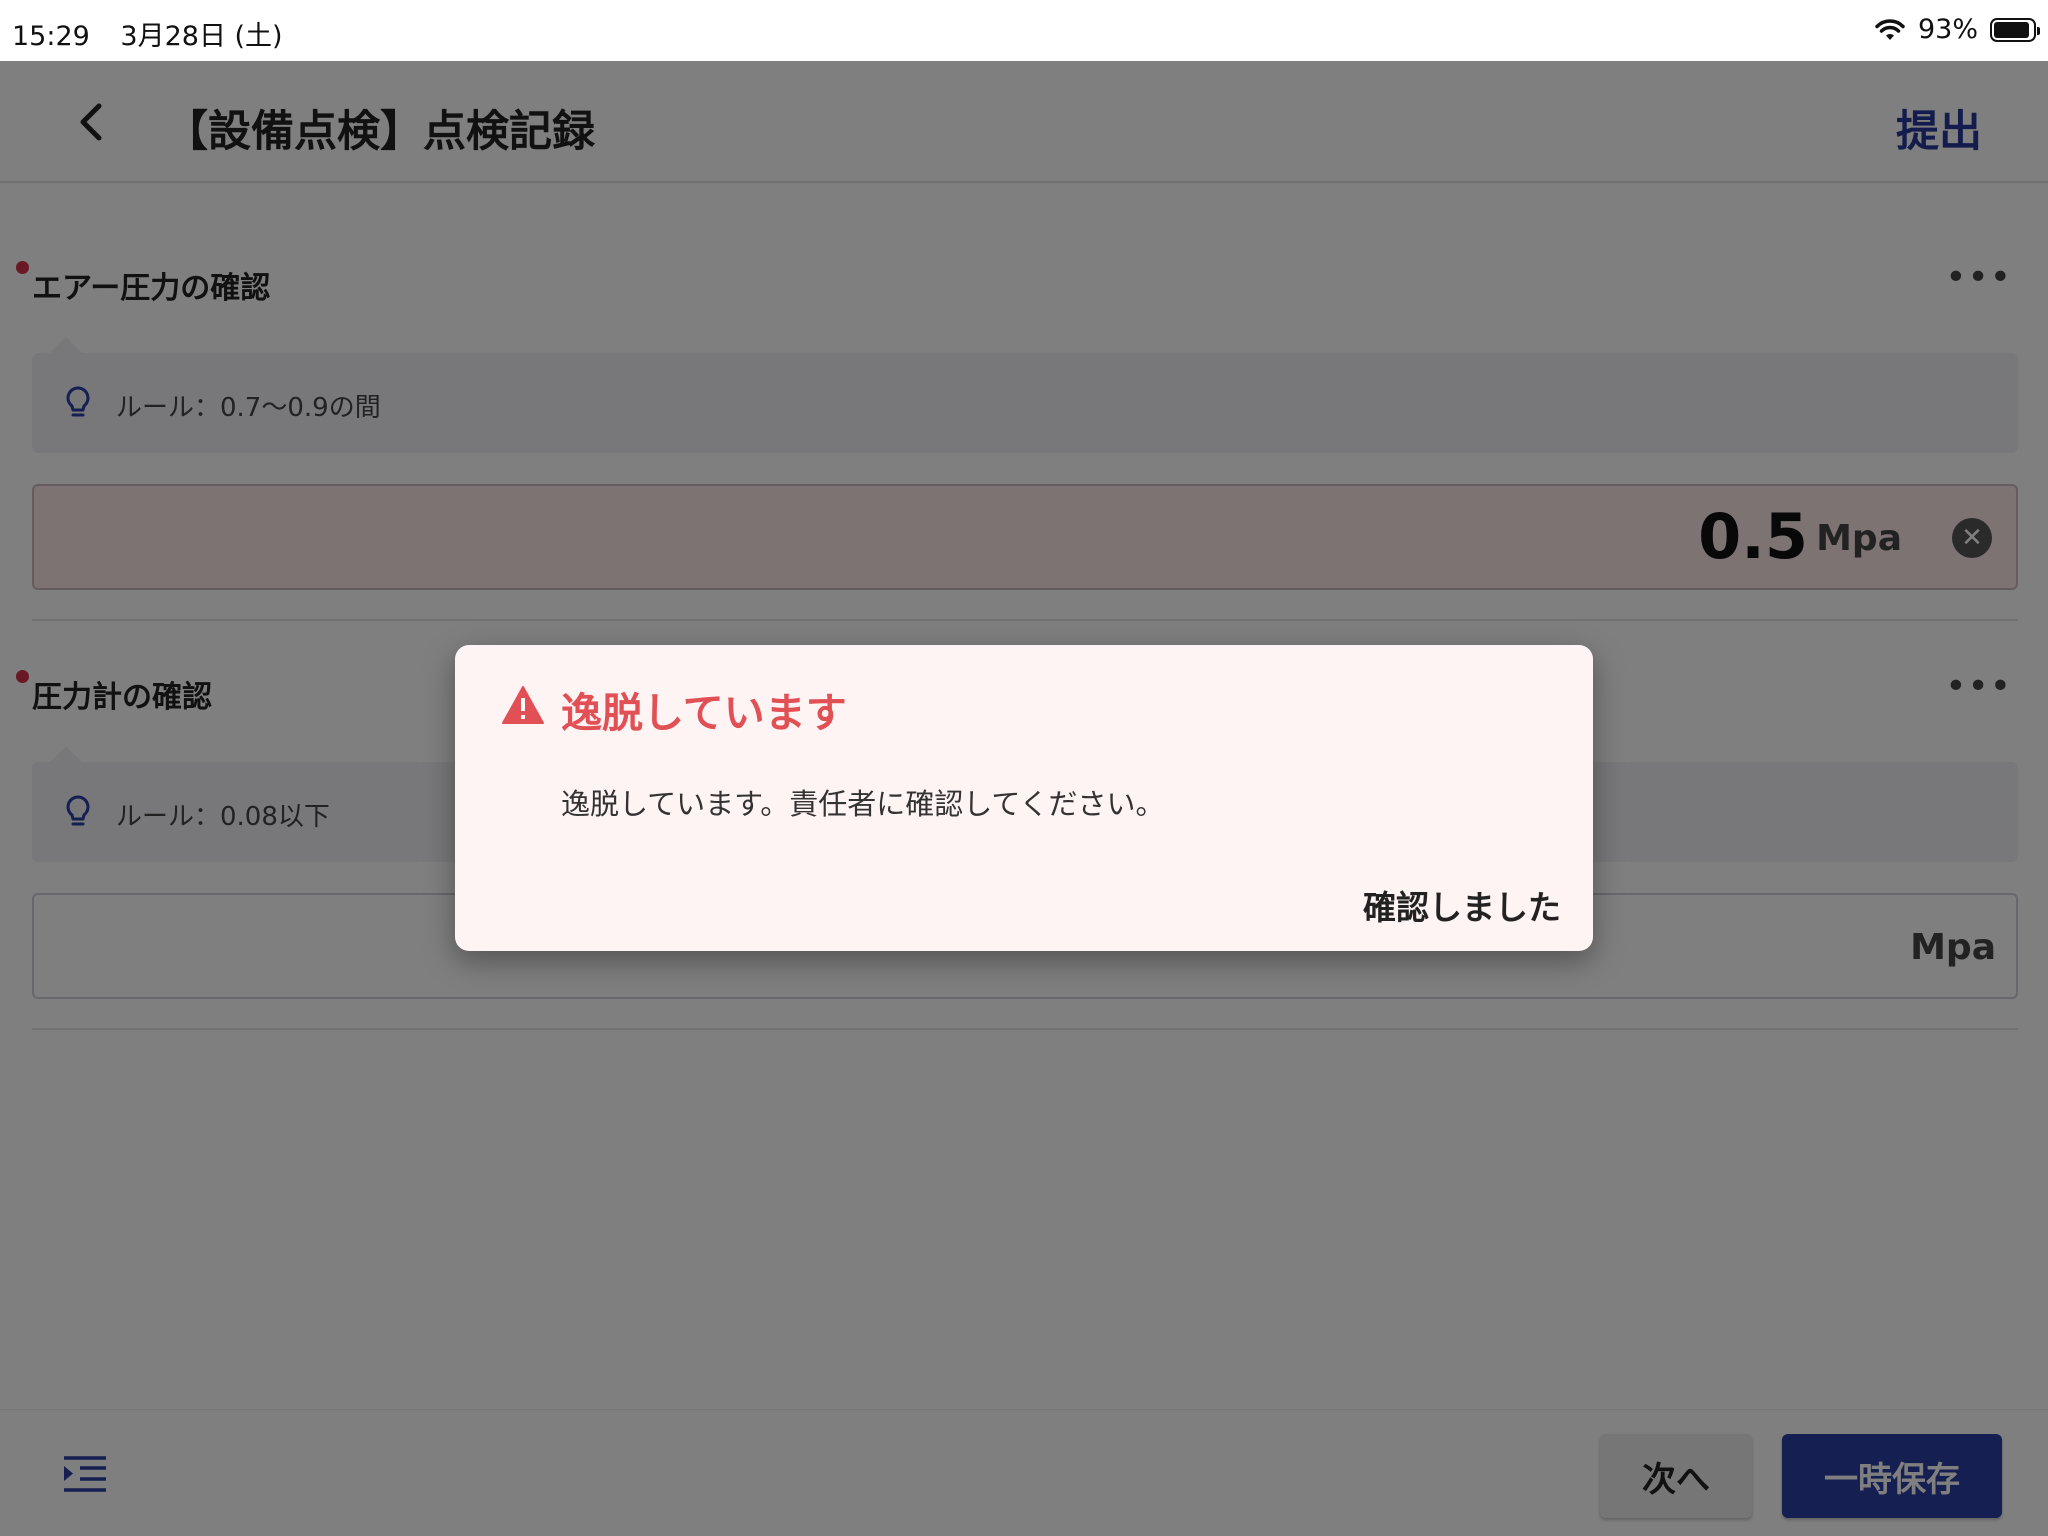 The height and width of the screenshot is (1536, 2048). I want to click on deviation-alert-dialog: 逸脱しています 逸脱しています。責任者に確認してください。 確認しました, so click(1024, 798).